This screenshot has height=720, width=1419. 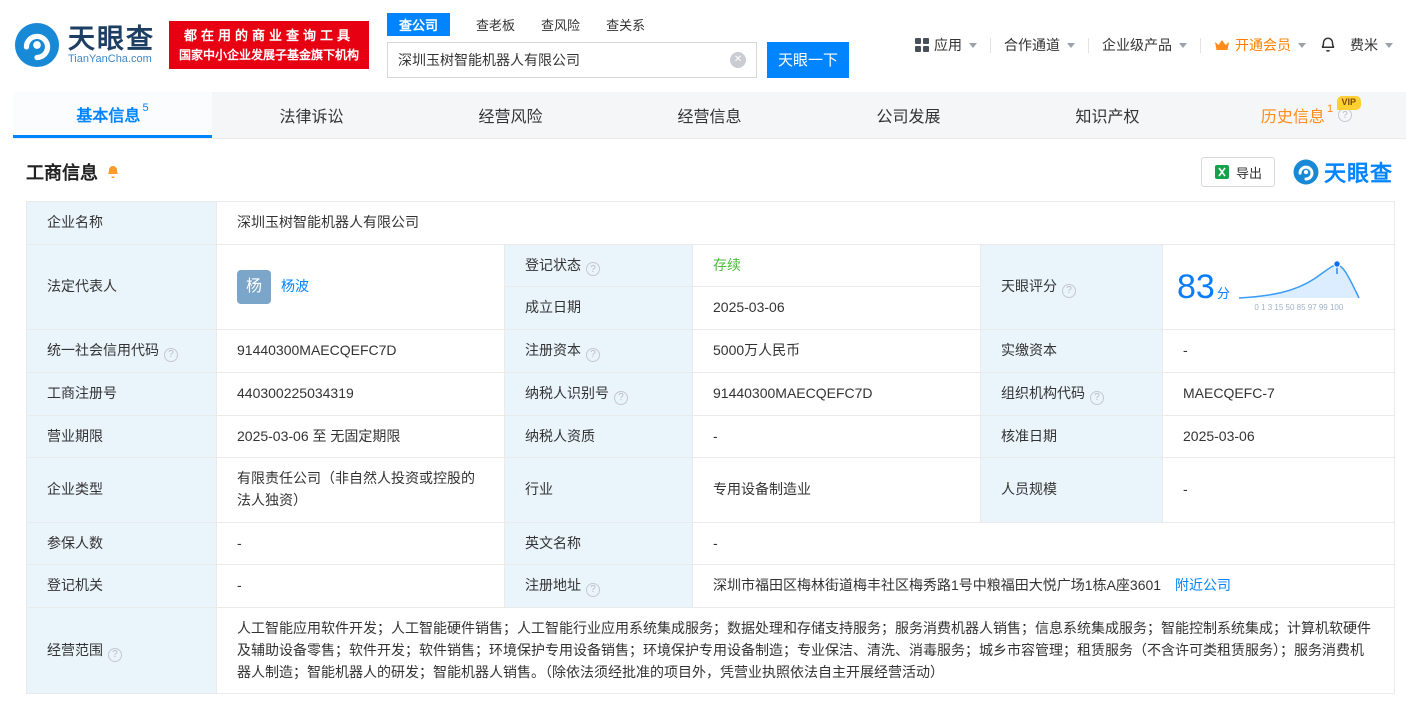 I want to click on search-tab-relation: 查关系, so click(x=625, y=24).